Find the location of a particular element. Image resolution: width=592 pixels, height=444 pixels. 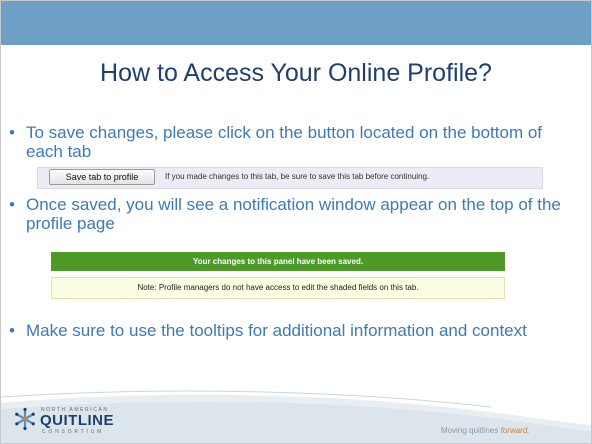

slide-title: How to Access Your Online Profile? is located at coordinates (296, 73).